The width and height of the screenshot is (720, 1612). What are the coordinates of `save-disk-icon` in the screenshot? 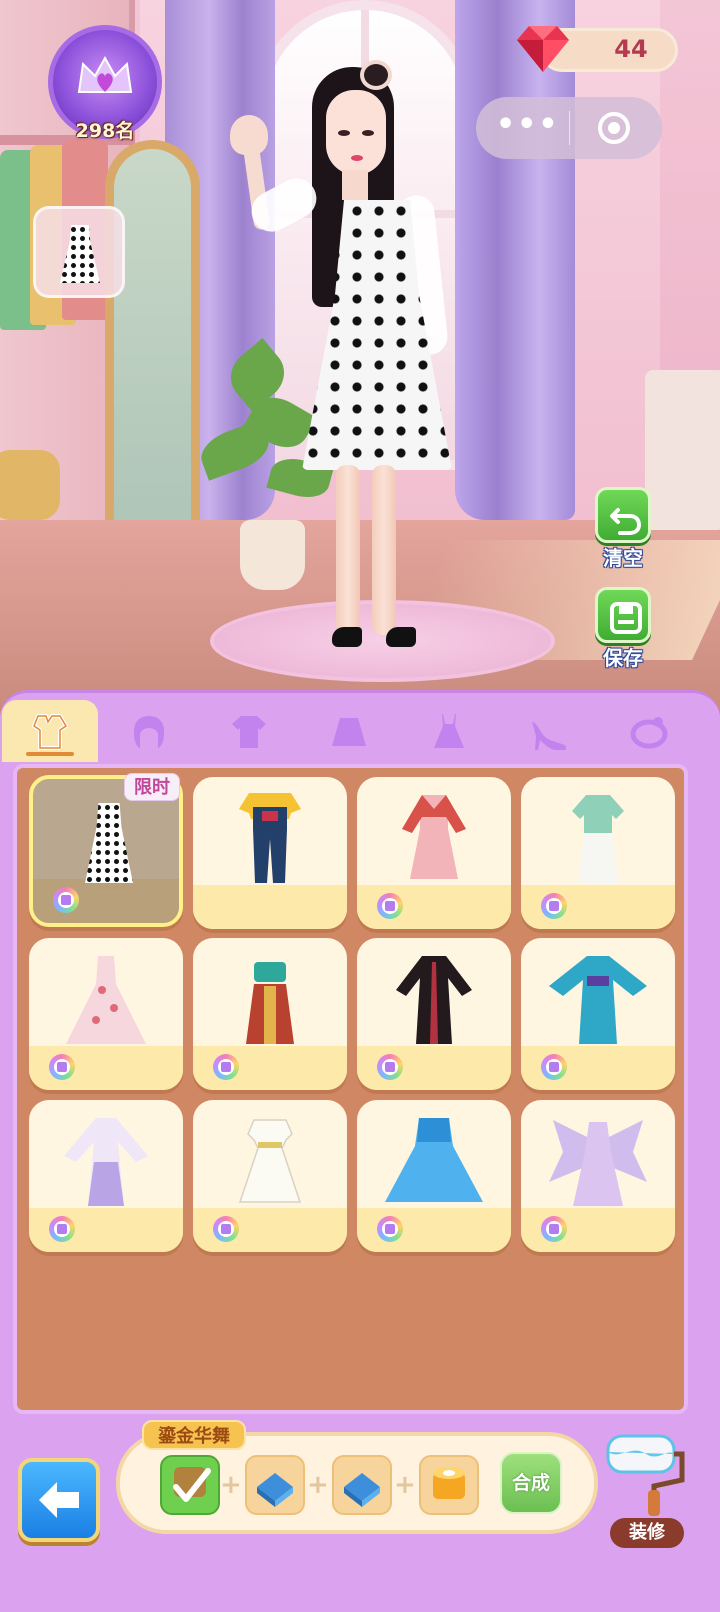 It's located at (626, 618).